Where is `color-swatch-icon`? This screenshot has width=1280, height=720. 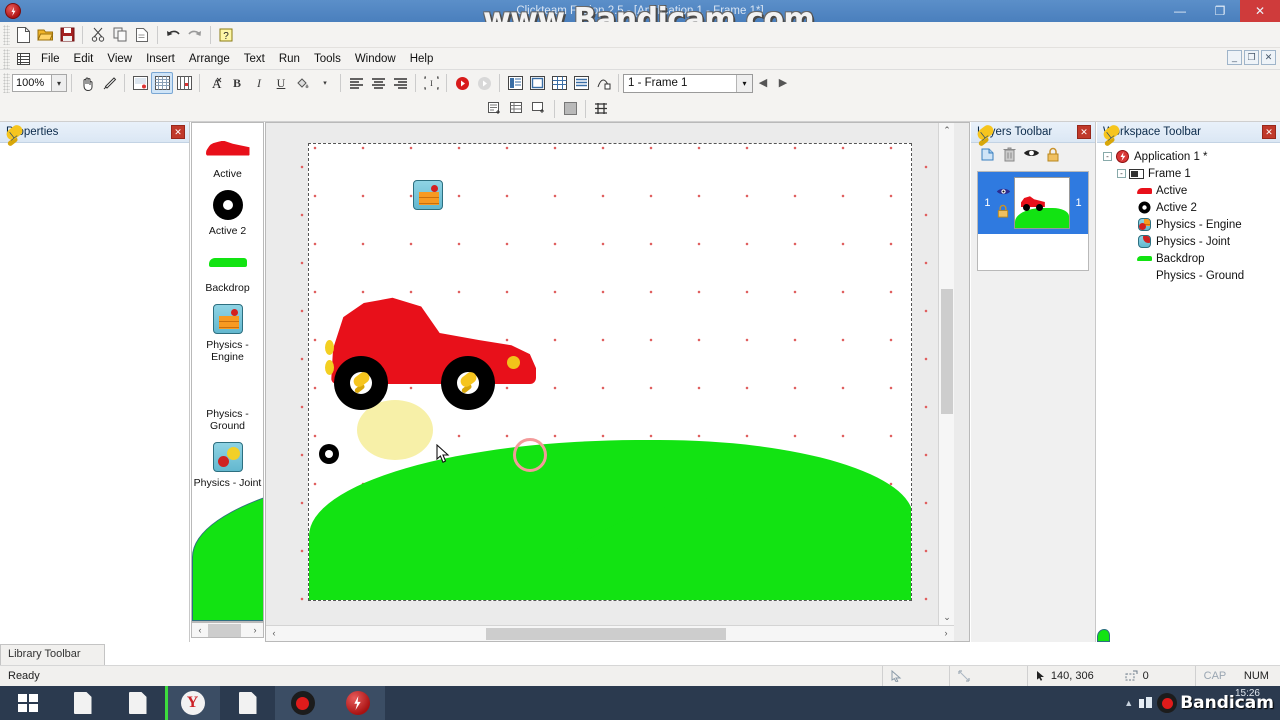
color-swatch-icon is located at coordinates (570, 109).